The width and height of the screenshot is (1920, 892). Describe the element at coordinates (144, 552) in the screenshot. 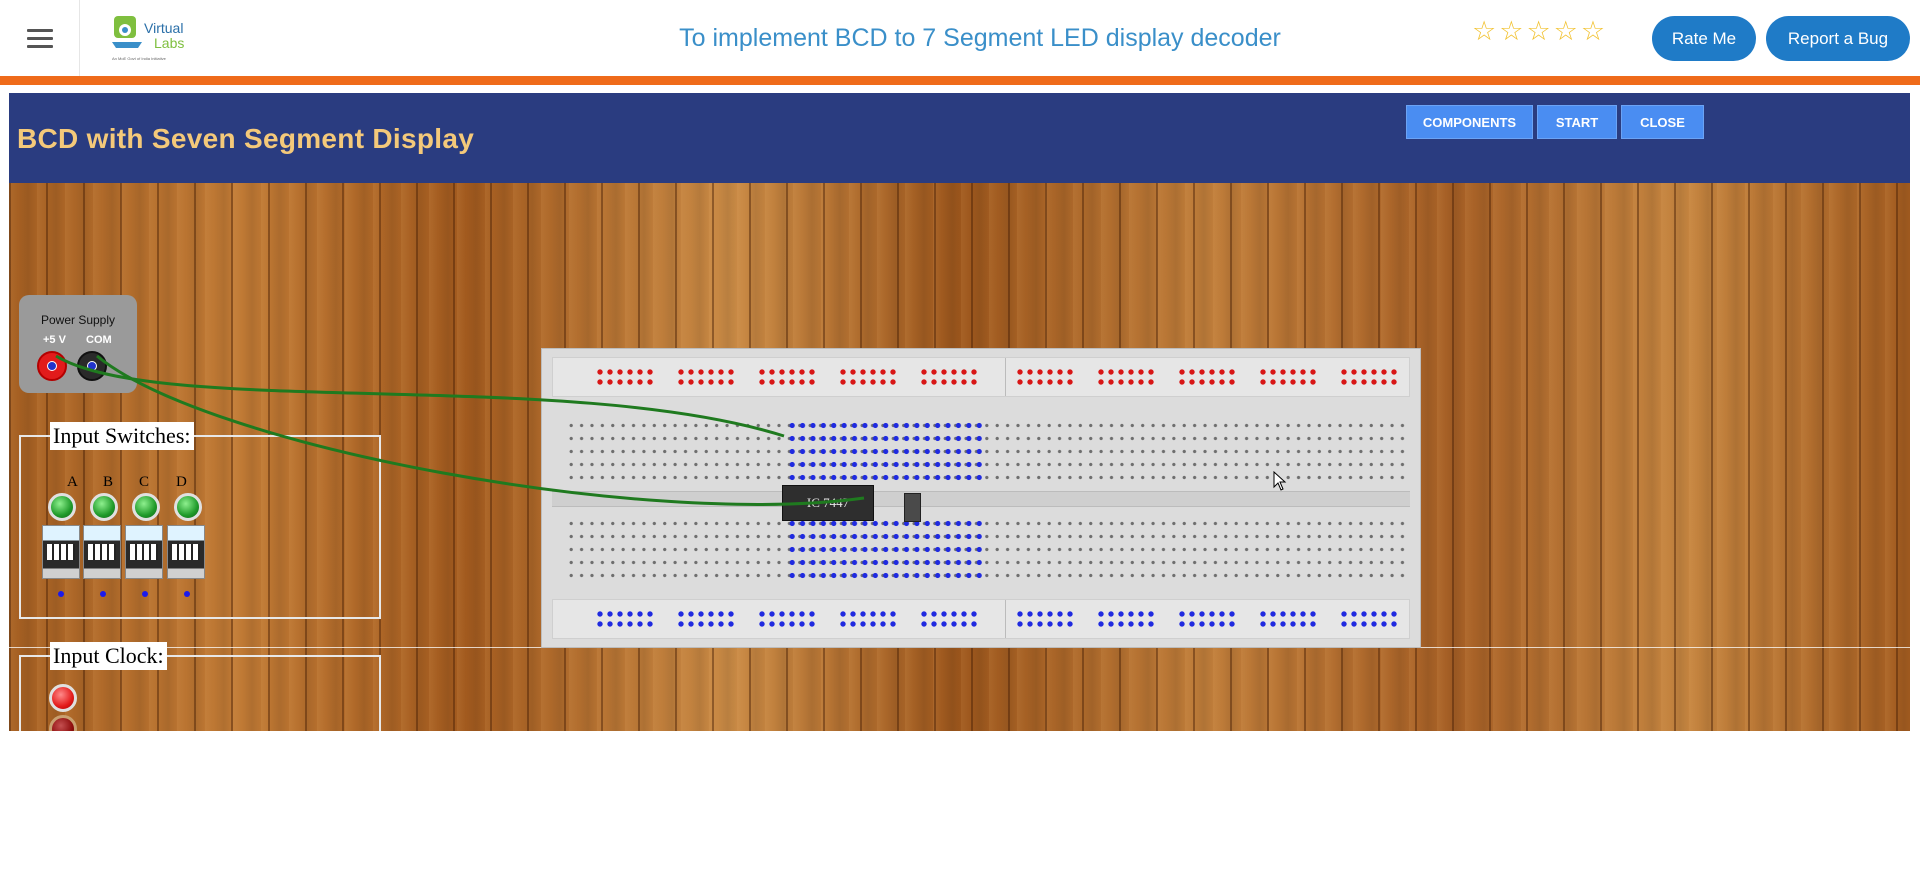

I see `input-switch-c` at that location.